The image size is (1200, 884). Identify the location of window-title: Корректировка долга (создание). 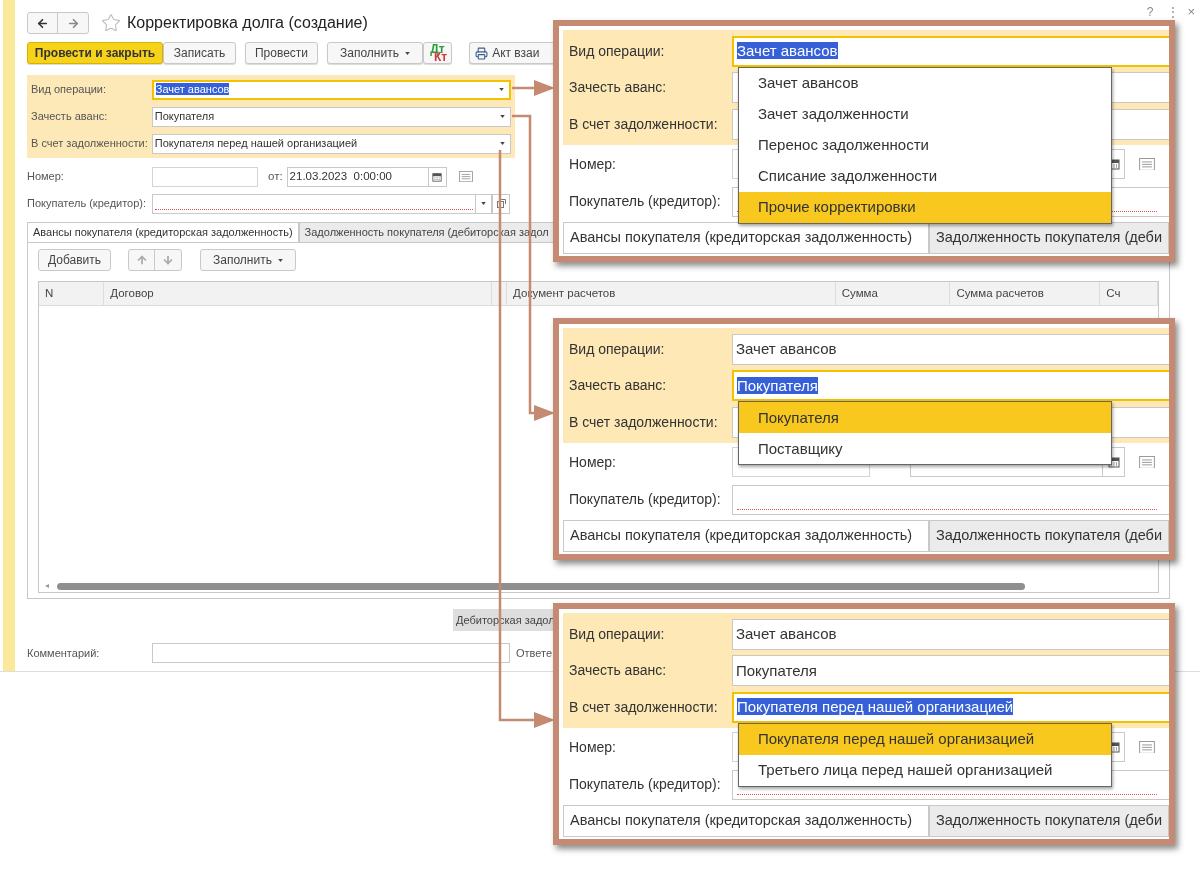
(247, 23).